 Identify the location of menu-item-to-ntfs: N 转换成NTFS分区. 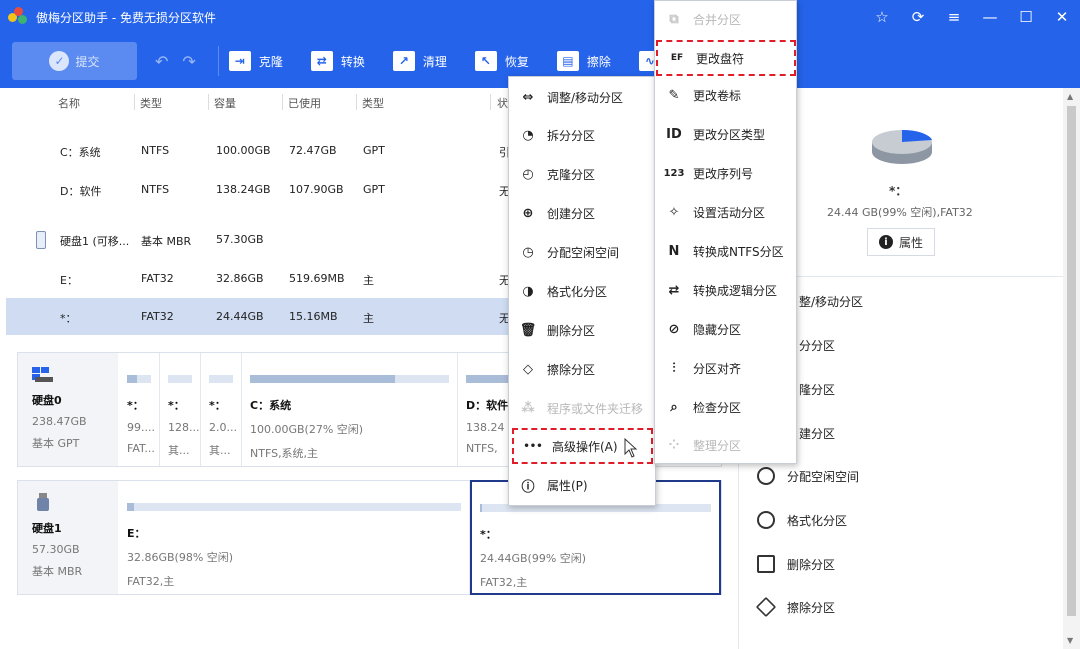
(725, 251).